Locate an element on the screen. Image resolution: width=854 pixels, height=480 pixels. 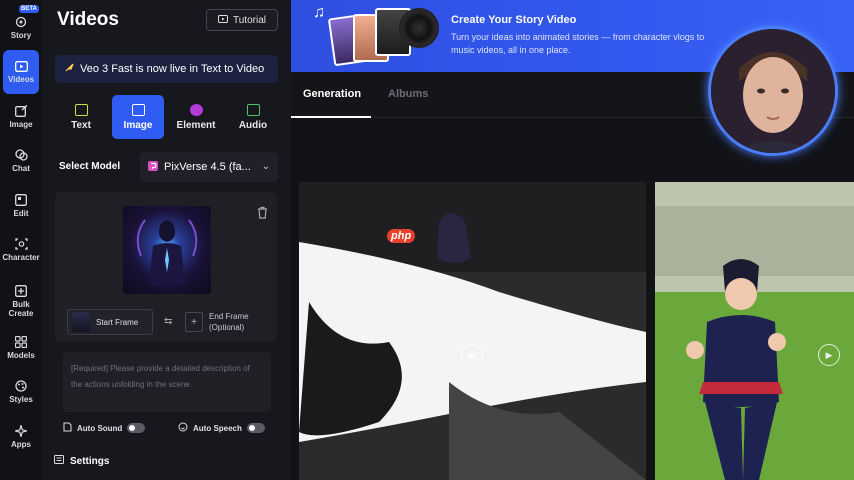
start-frame-label: Start Frame is located at coordinates (117, 322).